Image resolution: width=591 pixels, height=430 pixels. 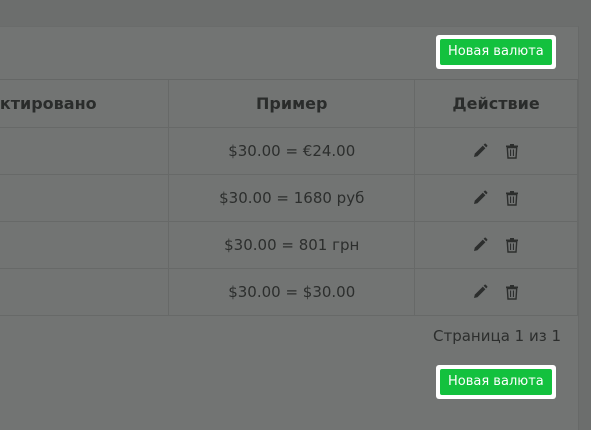 What do you see at coordinates (292, 151) in the screenshot?
I see `cell-example: $30.00 = €24.00` at bounding box center [292, 151].